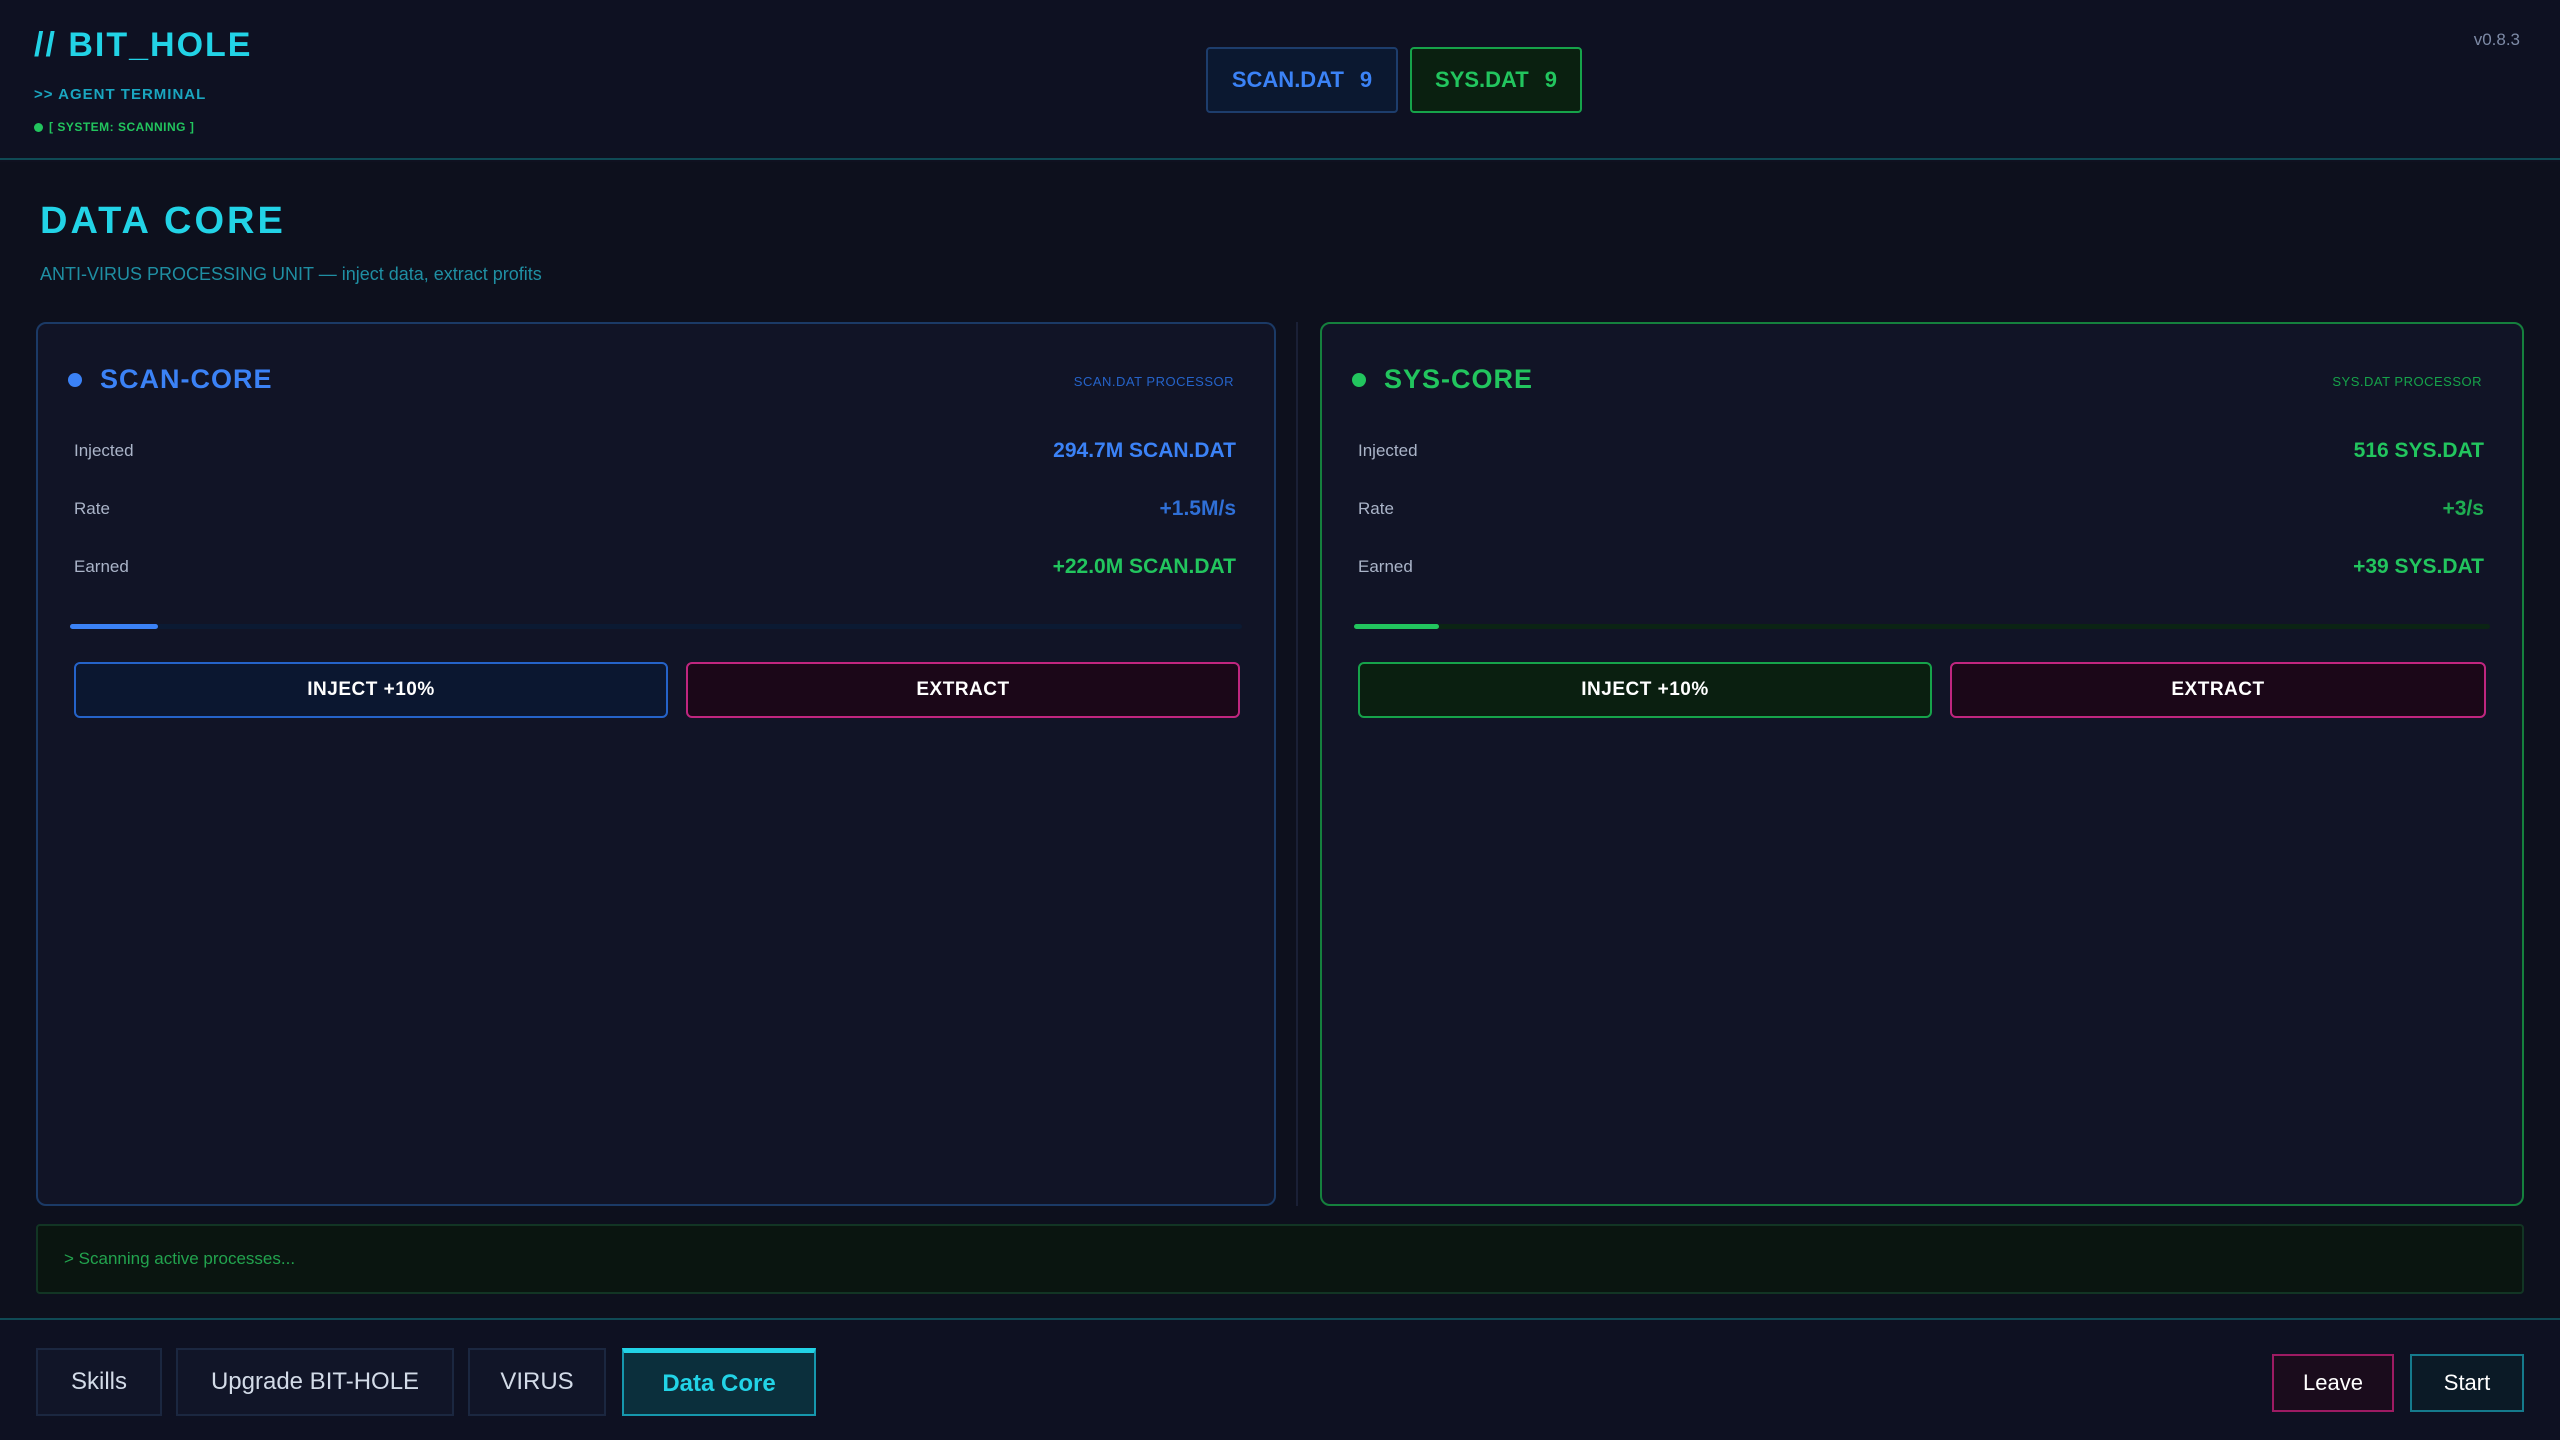 The image size is (2560, 1440). I want to click on resource-scan-dat: SCAN.DAT 9, so click(1302, 80).